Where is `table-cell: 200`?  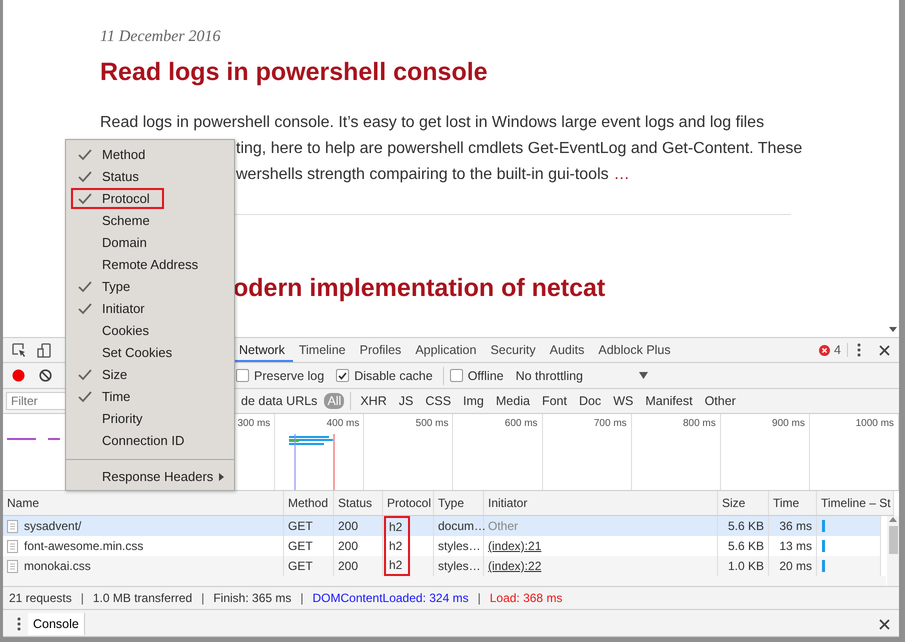
table-cell: 200 is located at coordinates (348, 566).